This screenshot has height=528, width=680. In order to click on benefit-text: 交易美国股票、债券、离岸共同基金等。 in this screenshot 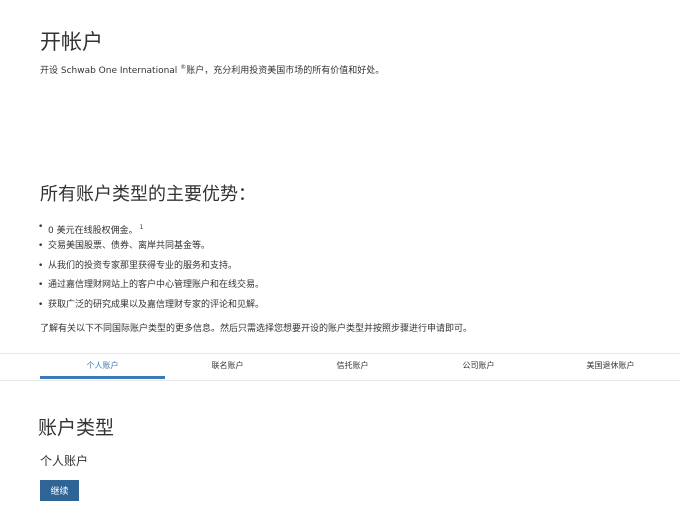, I will do `click(129, 246)`.